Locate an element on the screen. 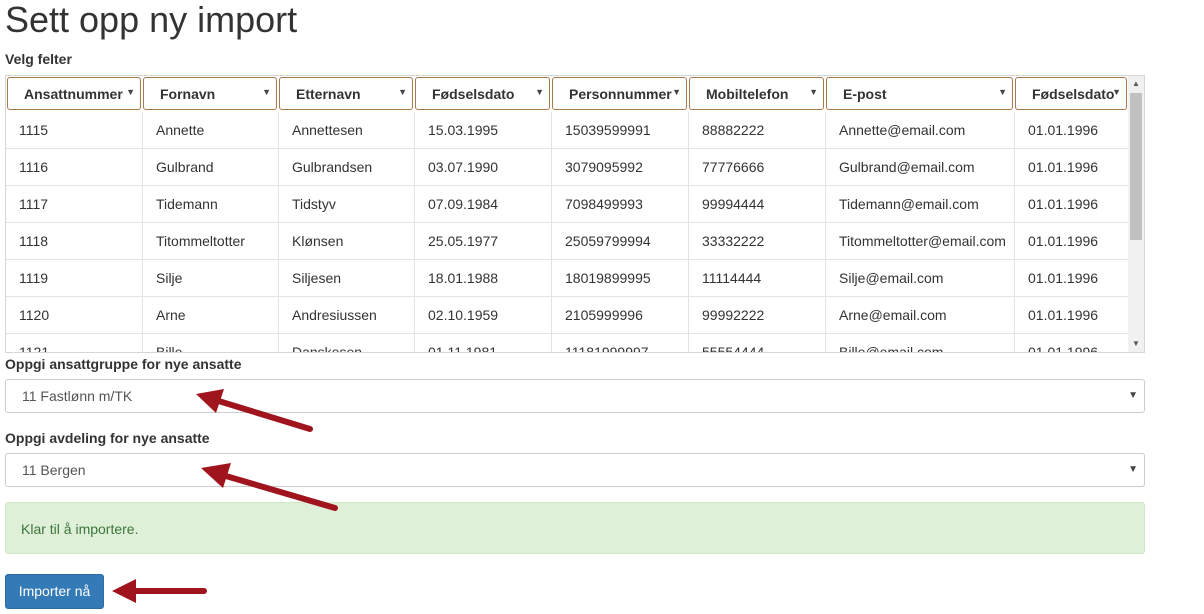  cell-fodselsdato: 25.05.1977 is located at coordinates (483, 241).